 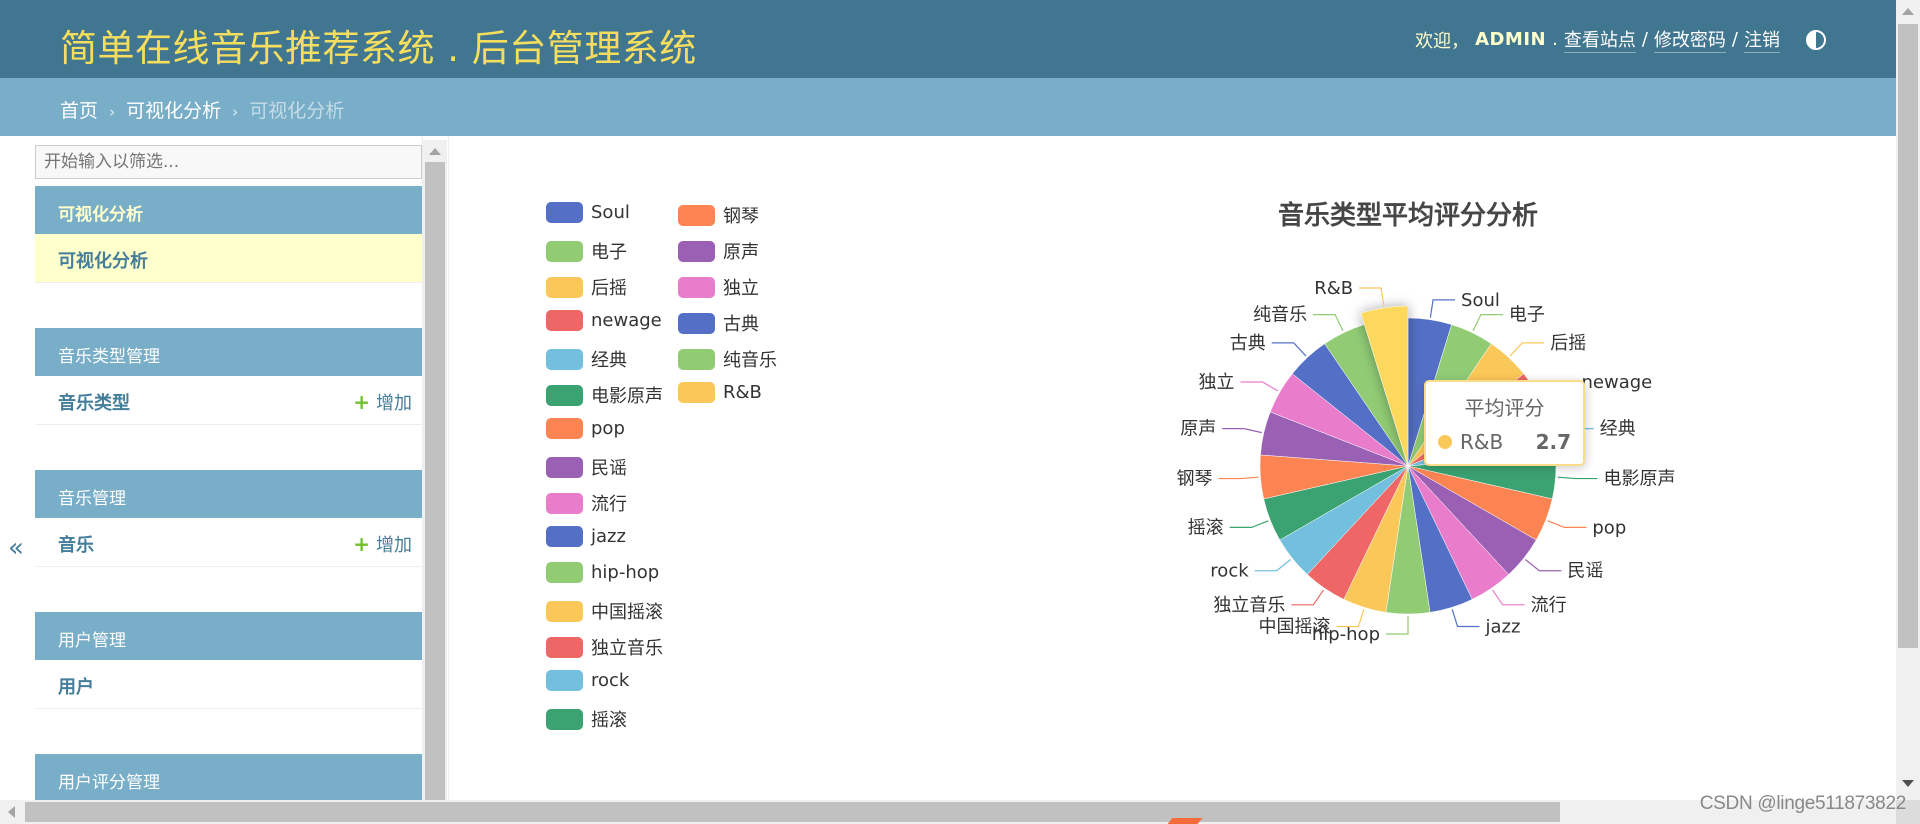 I want to click on module-caption: 音乐类型管理, so click(x=228, y=352).